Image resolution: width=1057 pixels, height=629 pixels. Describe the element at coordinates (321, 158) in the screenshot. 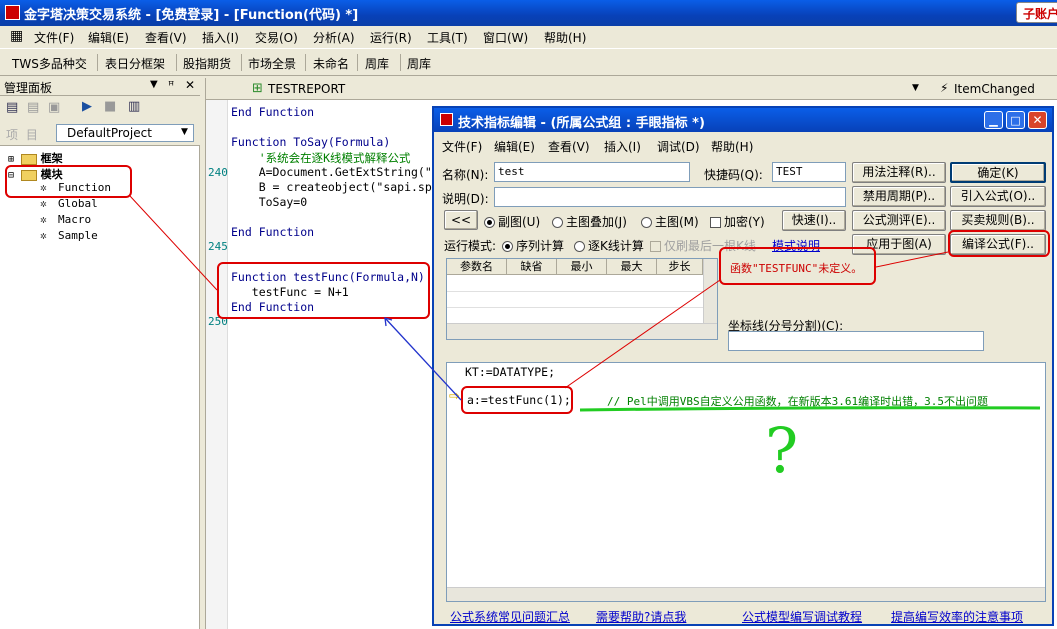

I see `code-comment: '系统会在逐K线模式解释公式` at that location.